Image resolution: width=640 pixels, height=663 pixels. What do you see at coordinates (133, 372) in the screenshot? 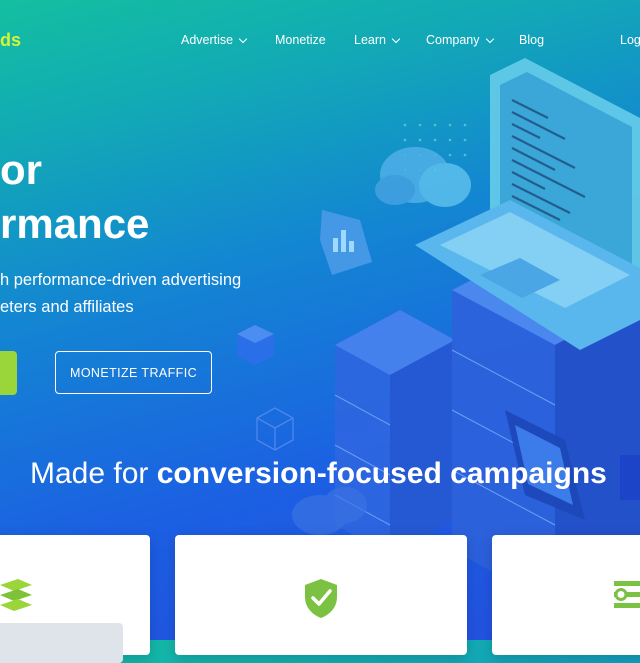
I see `monetize-traffic-button: MONETIZE TRAFFIC` at bounding box center [133, 372].